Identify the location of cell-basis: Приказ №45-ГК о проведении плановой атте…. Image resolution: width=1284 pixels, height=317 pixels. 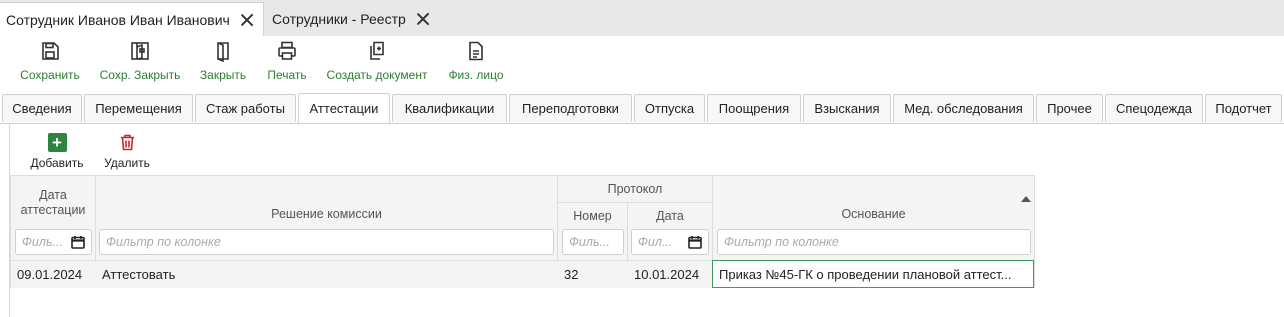
(873, 274).